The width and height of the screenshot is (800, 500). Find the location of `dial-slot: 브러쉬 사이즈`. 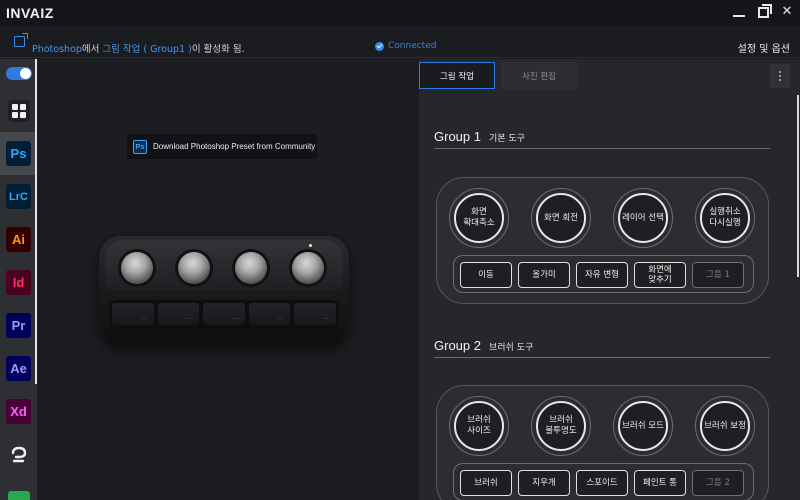

dial-slot: 브러쉬 사이즈 is located at coordinates (479, 426).